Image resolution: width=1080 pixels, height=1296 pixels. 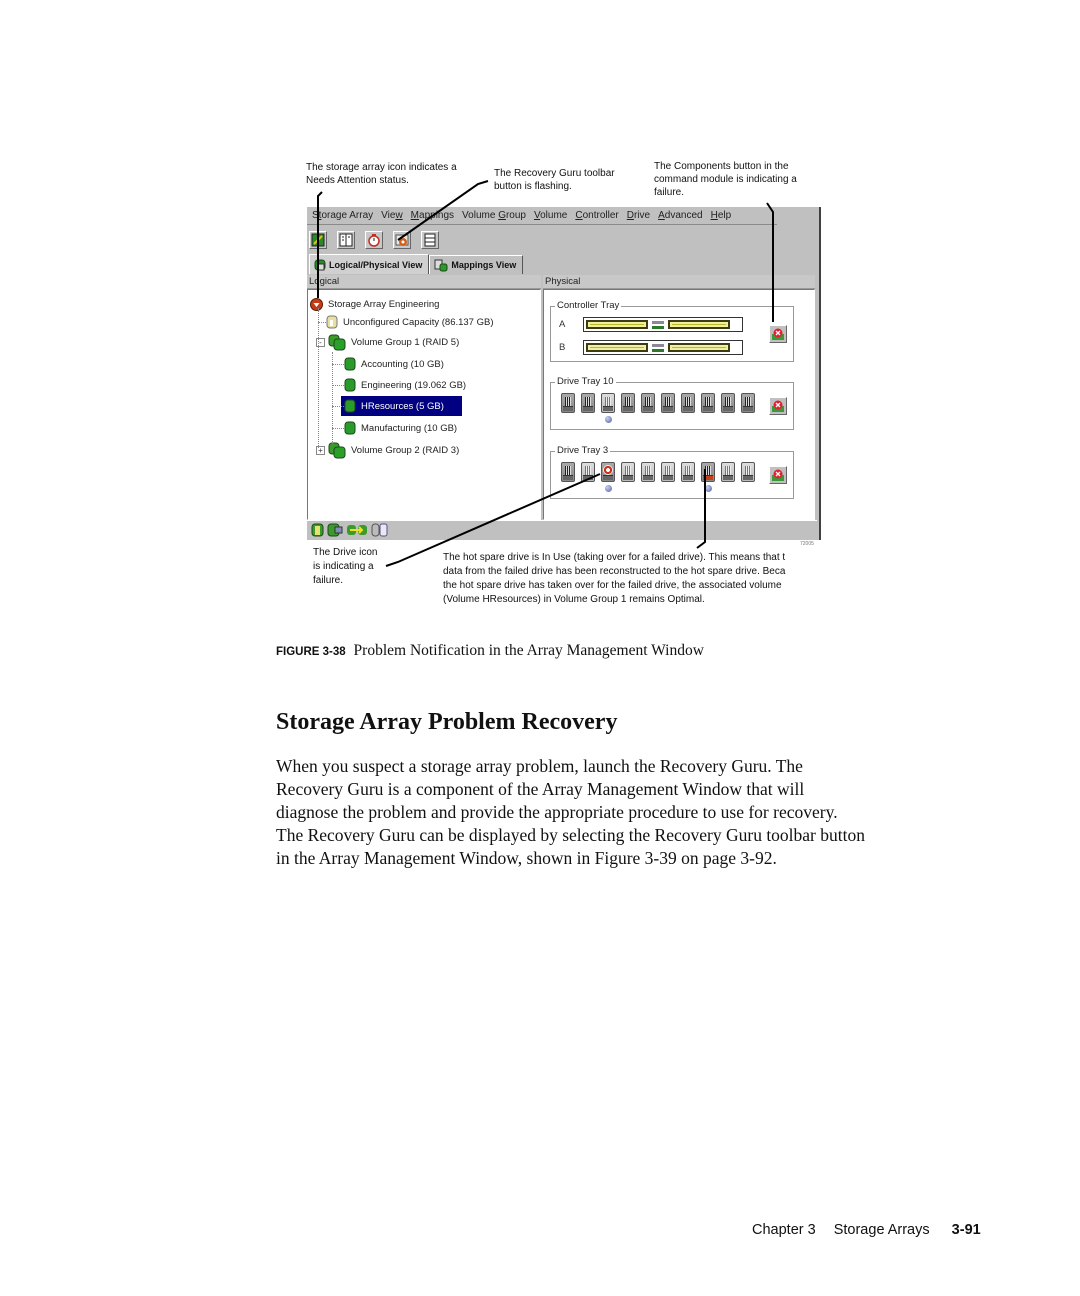 I want to click on tree-node: Unconfigured Capacity (86.137 GB), so click(x=411, y=322).